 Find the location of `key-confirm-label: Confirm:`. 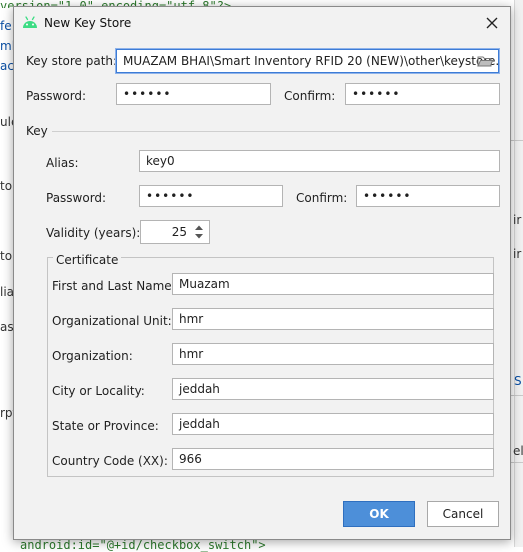

key-confirm-label: Confirm: is located at coordinates (322, 198).